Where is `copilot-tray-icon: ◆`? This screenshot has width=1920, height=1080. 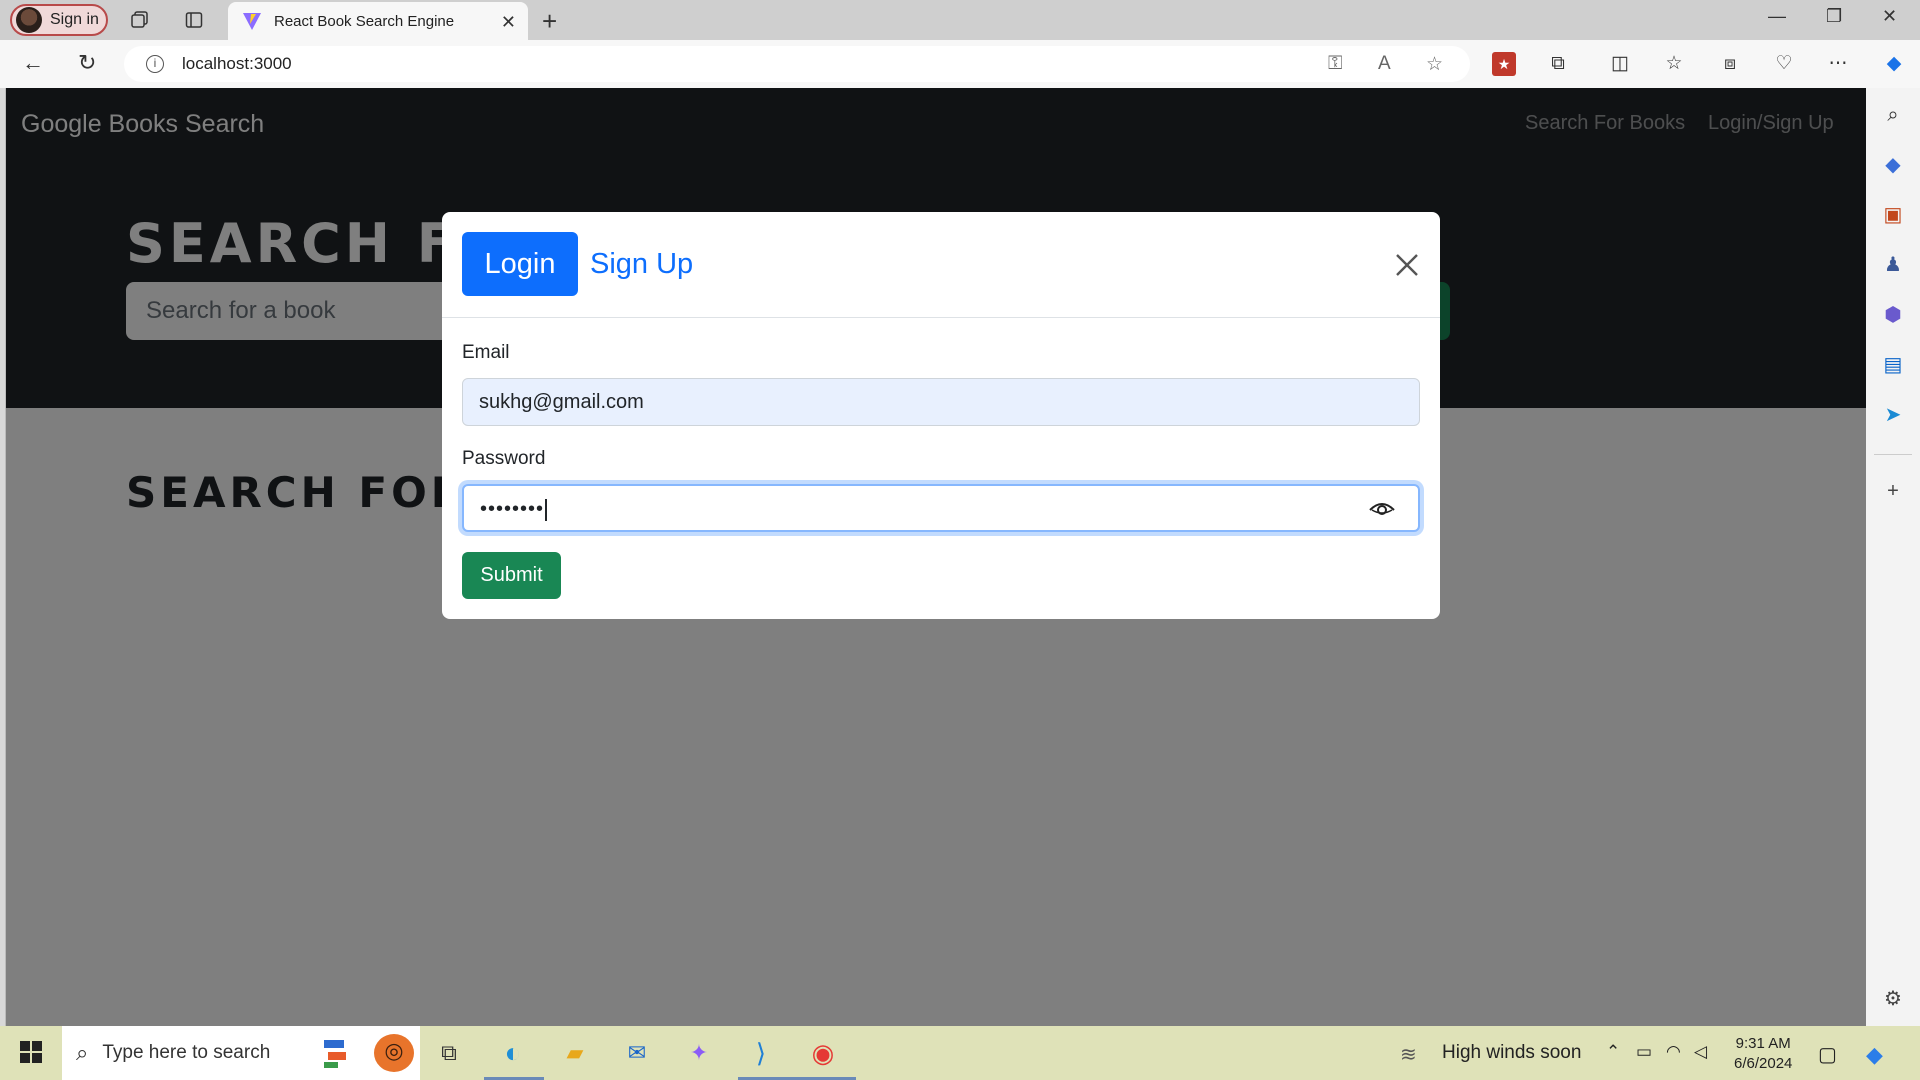
copilot-tray-icon: ◆ is located at coordinates (1874, 1055).